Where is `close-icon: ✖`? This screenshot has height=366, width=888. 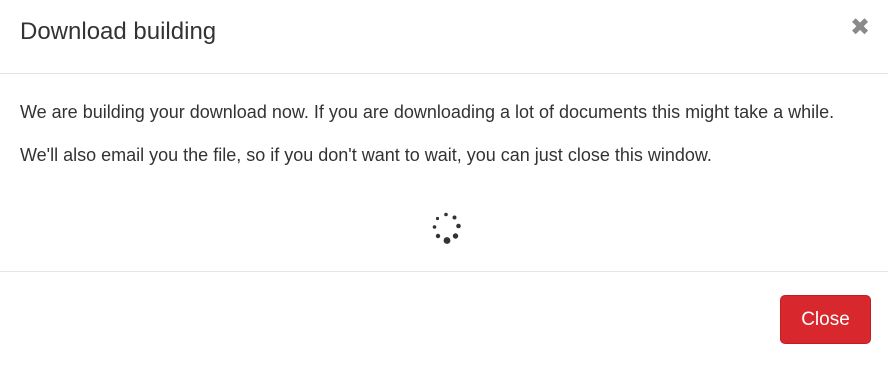
close-icon: ✖ is located at coordinates (860, 28).